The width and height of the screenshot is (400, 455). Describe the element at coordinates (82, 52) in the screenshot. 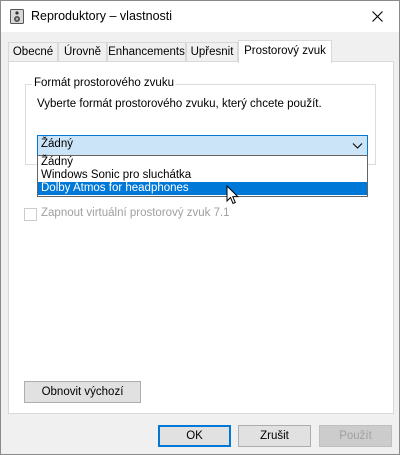

I see `tab-levels: Úrovně` at that location.